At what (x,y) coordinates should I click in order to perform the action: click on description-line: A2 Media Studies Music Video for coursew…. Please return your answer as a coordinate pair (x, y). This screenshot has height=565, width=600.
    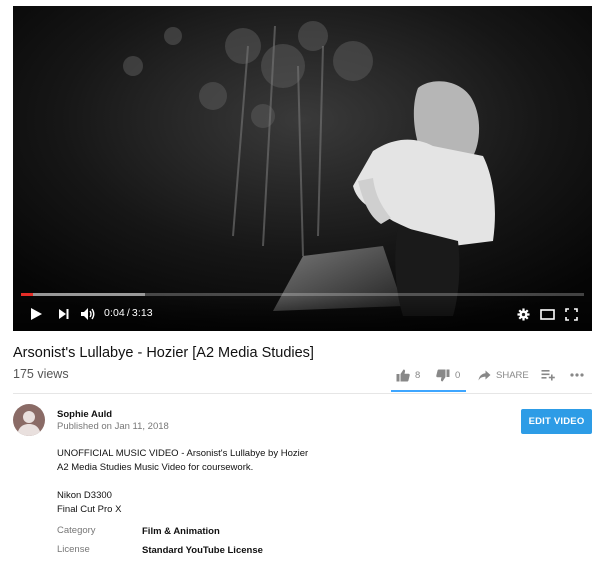
    Looking at the image, I should click on (155, 467).